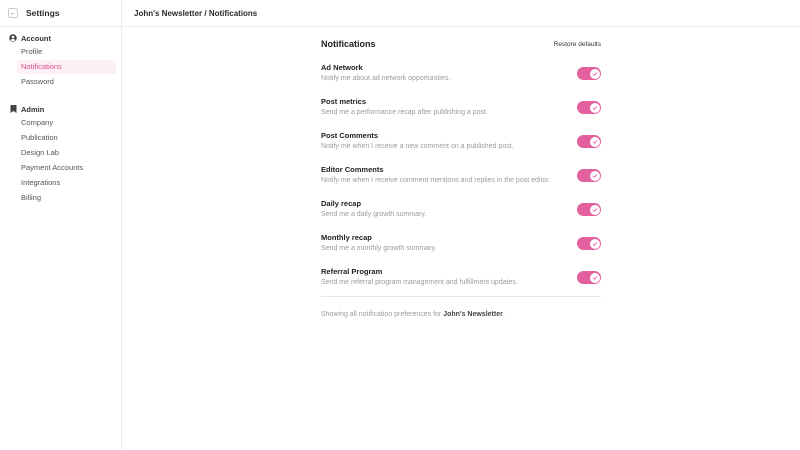 The image size is (800, 450). I want to click on row-title: Ad Network, so click(342, 67).